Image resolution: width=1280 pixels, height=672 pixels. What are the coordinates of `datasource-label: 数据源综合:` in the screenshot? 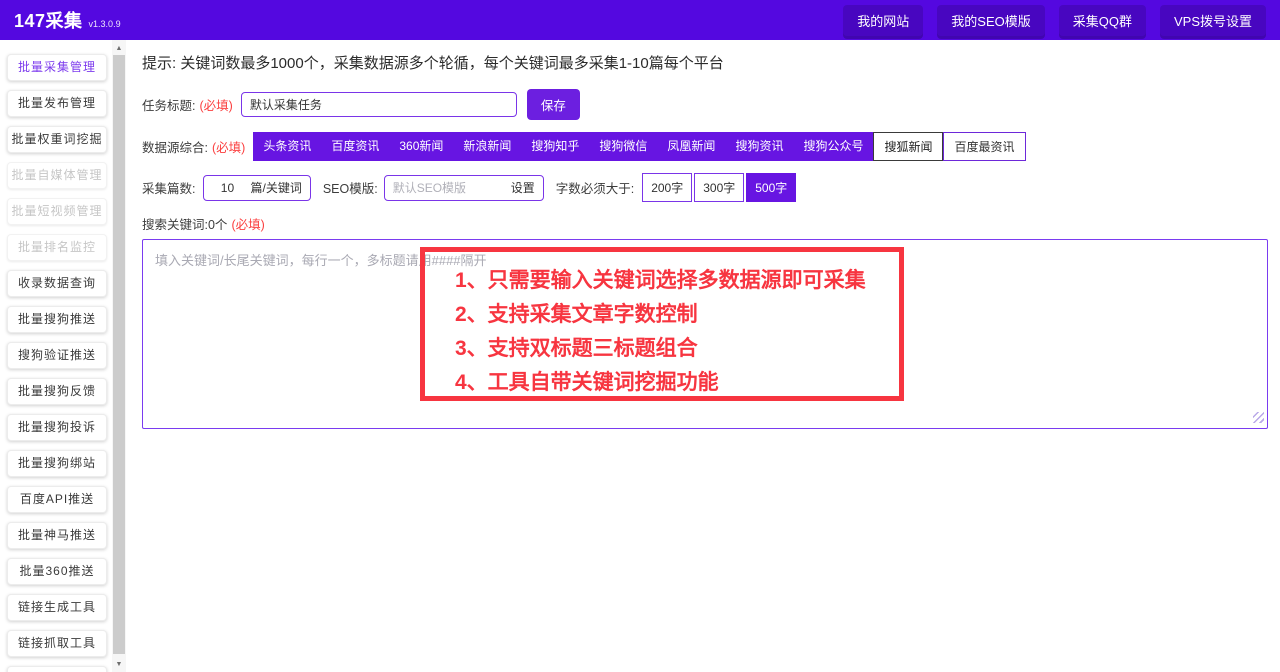 It's located at (175, 148).